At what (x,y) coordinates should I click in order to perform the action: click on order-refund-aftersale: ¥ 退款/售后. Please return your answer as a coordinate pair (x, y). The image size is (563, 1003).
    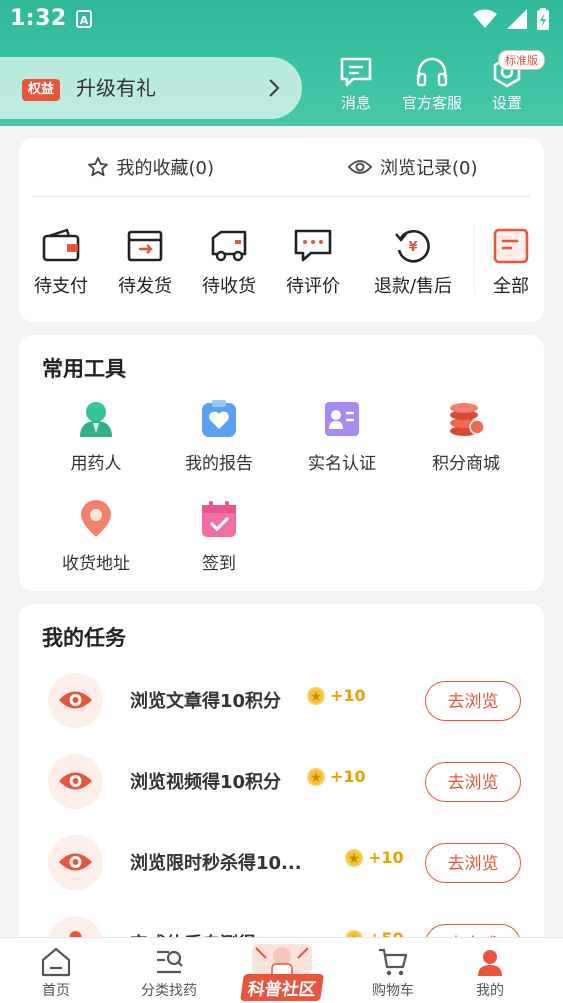
    Looking at the image, I should click on (413, 263).